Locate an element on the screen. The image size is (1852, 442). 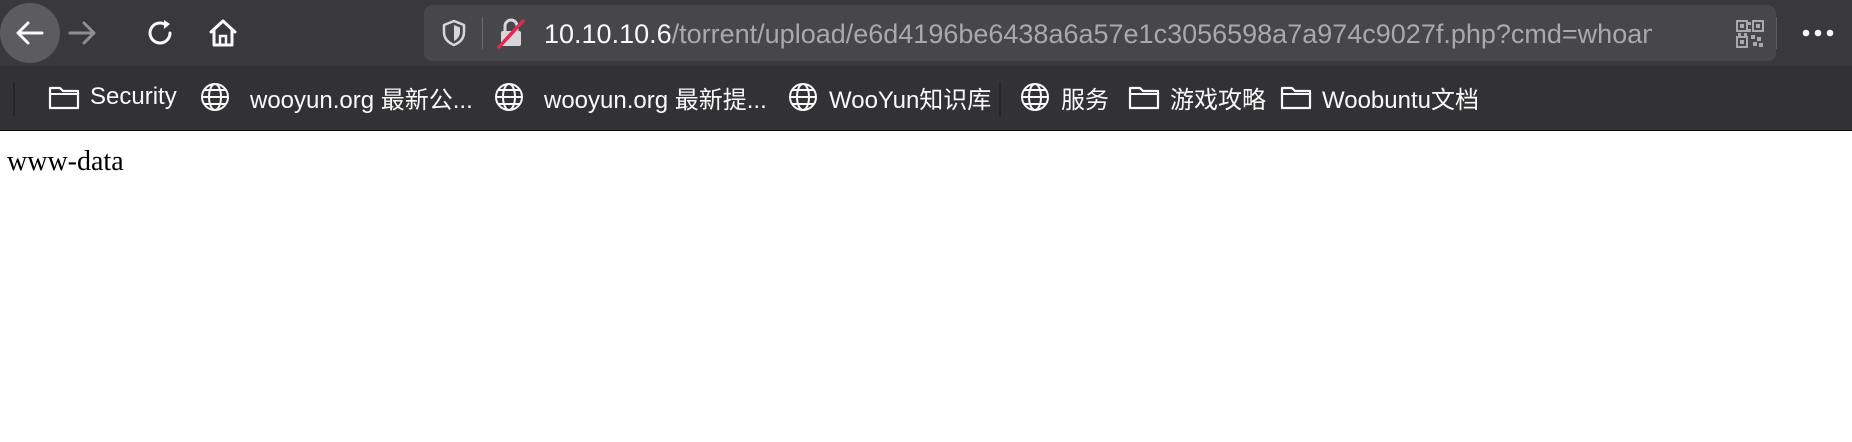
url-host: 10.10.10.6 is located at coordinates (608, 34).